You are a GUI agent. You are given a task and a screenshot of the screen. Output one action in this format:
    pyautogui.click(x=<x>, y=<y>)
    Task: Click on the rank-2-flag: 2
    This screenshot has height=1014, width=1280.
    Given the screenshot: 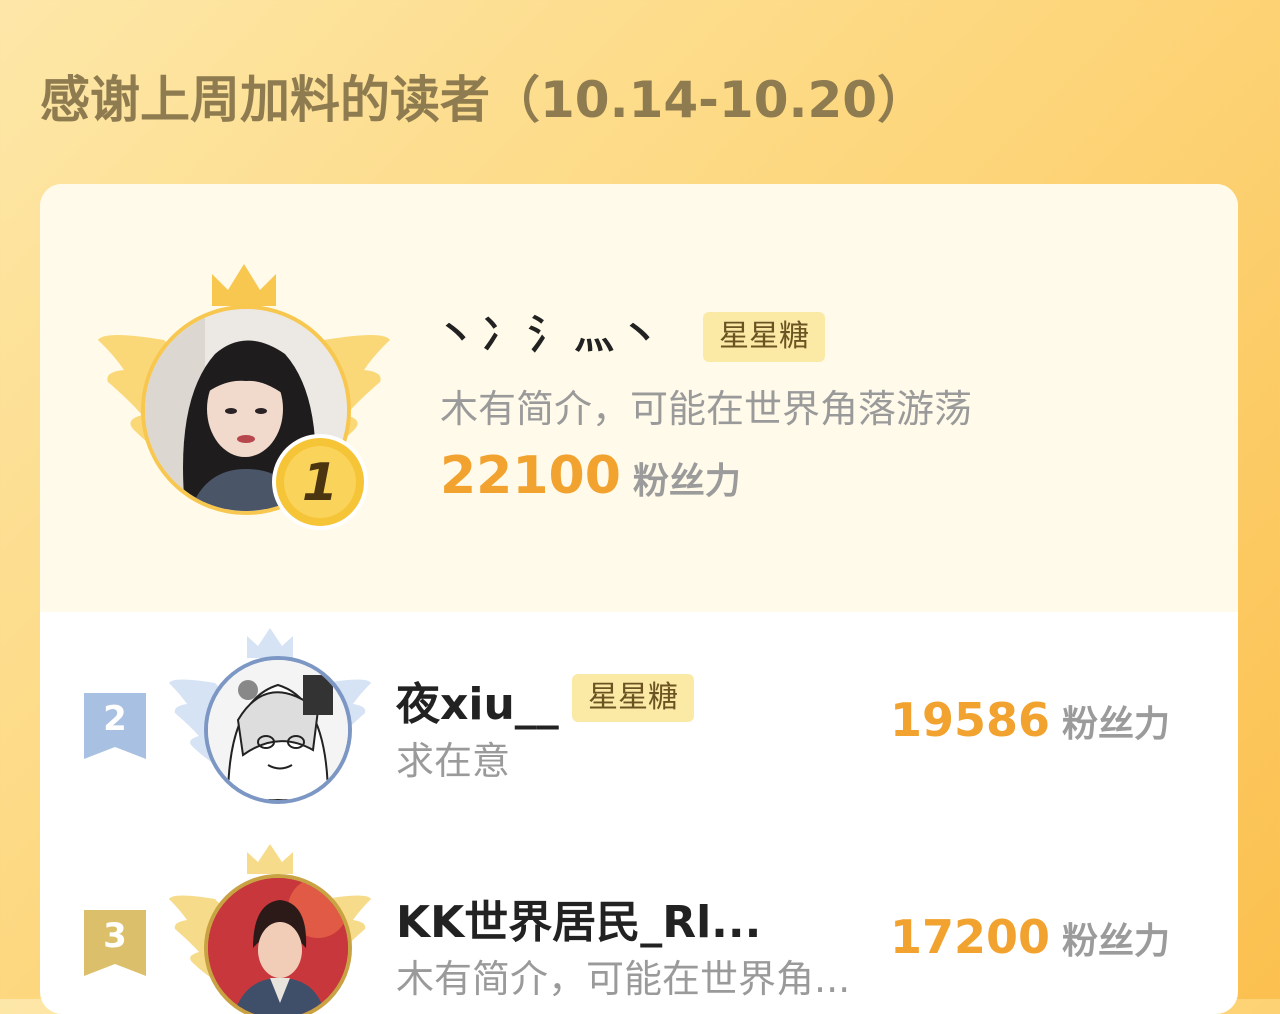 What is the action you would take?
    pyautogui.click(x=115, y=726)
    